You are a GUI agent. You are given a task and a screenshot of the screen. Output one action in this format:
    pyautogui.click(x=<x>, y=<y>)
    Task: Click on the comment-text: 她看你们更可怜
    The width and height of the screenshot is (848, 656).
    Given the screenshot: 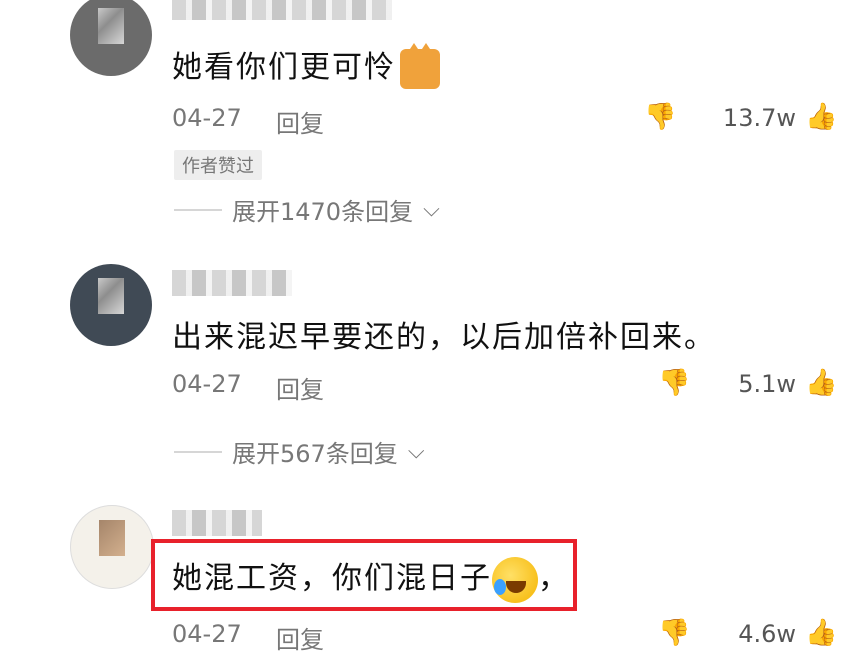 What is the action you would take?
    pyautogui.click(x=306, y=65)
    